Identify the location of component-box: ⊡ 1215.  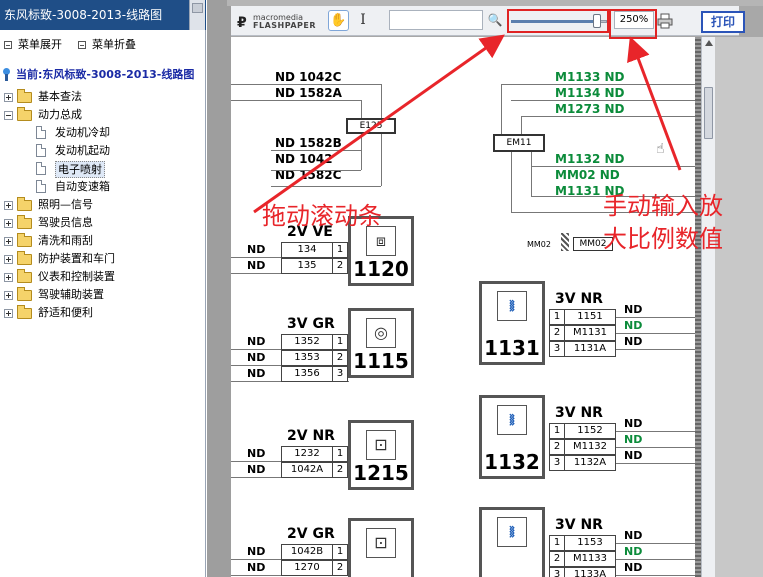
(381, 455).